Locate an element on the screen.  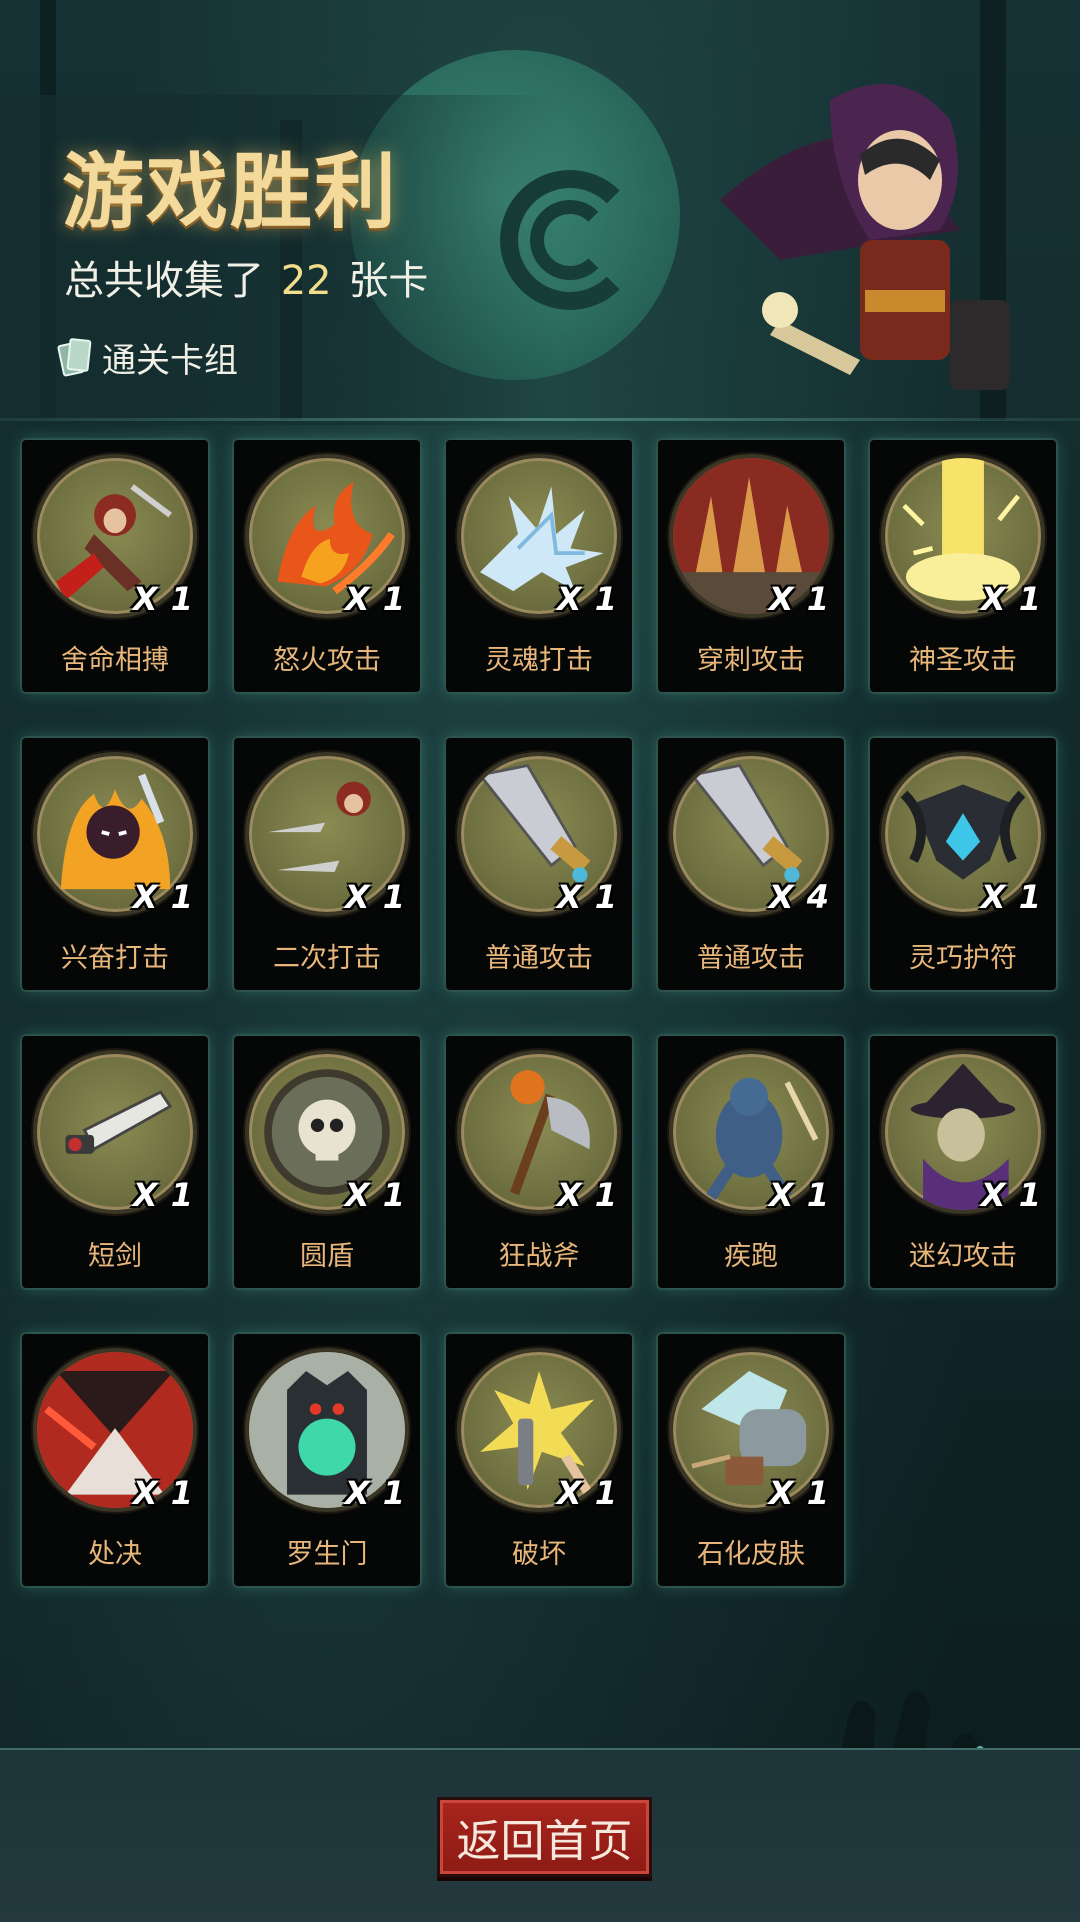
cards-icon is located at coordinates (74, 357).